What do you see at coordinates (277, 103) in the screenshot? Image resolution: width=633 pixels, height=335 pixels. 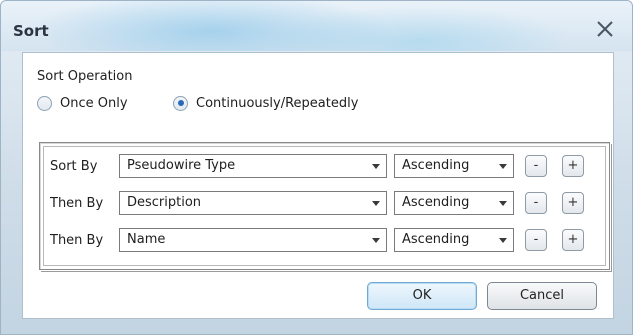 I see `radio-label: Continuously/Repeatedly` at bounding box center [277, 103].